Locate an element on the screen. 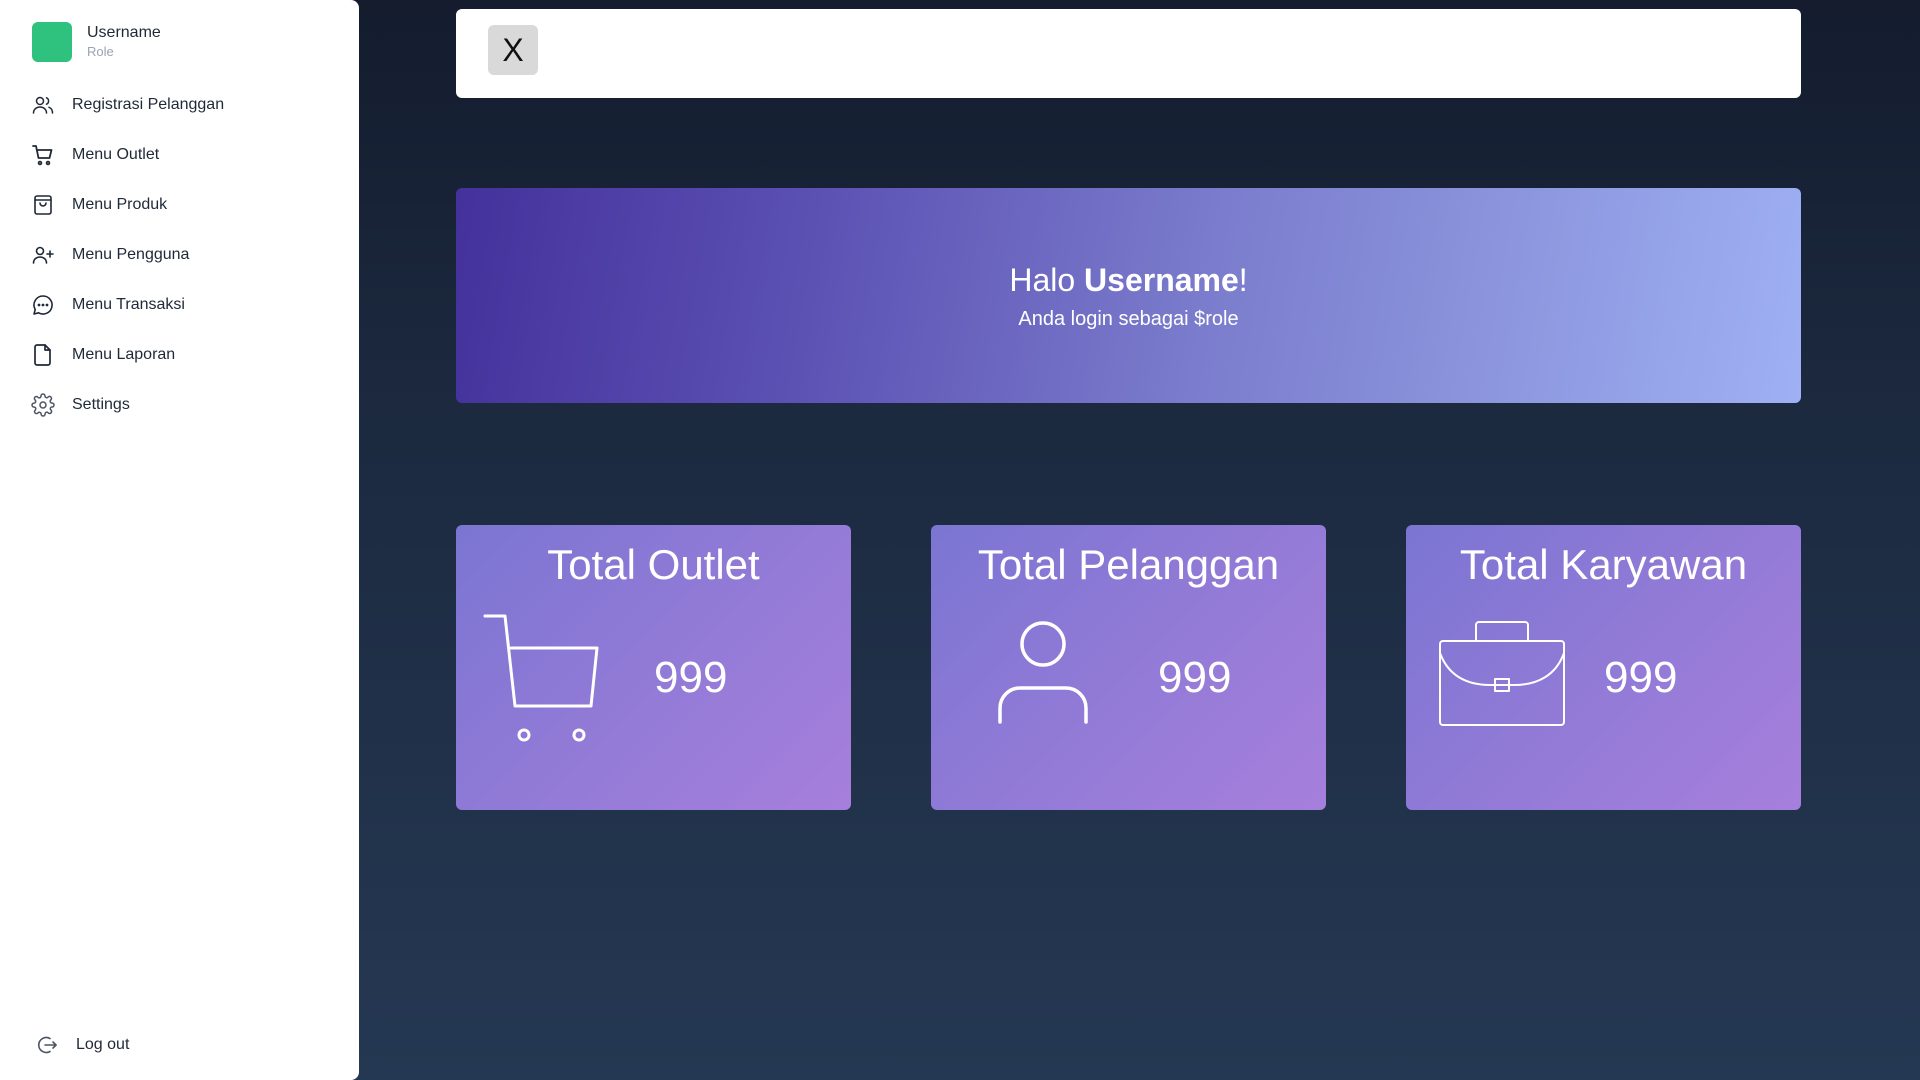 Image resolution: width=1920 pixels, height=1080 pixels. sidebar-item-label: Menu Produk is located at coordinates (120, 204).